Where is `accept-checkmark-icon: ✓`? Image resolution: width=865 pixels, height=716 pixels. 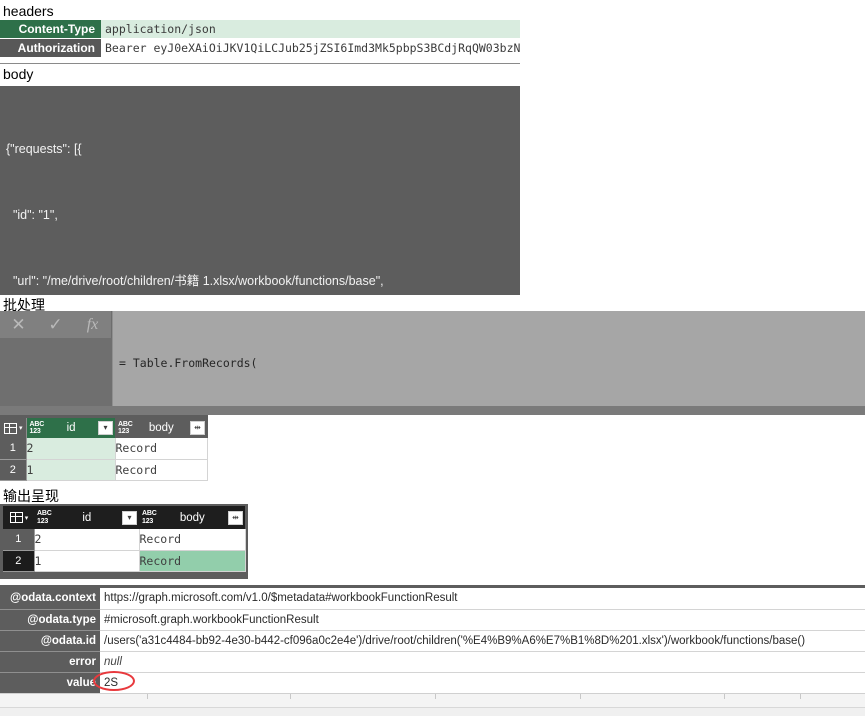 accept-checkmark-icon: ✓ is located at coordinates (55, 324).